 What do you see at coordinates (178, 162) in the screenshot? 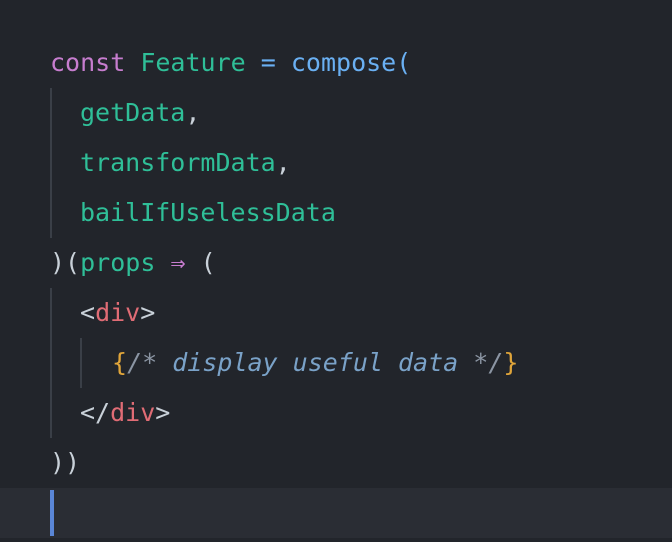
I see `identifier-token: transformData` at bounding box center [178, 162].